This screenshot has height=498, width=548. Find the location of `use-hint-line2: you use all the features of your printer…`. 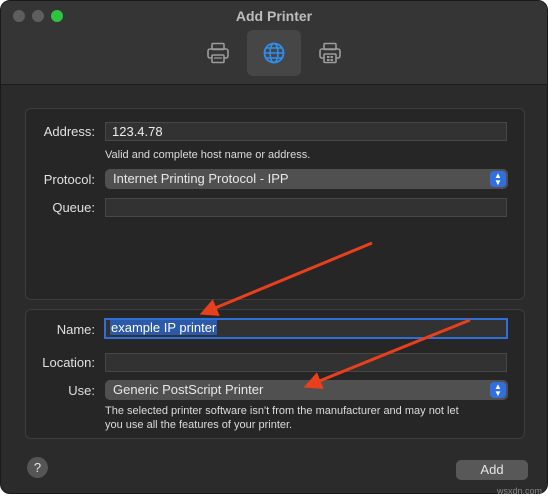

use-hint-line2: you use all the features of your printer… is located at coordinates (199, 425).